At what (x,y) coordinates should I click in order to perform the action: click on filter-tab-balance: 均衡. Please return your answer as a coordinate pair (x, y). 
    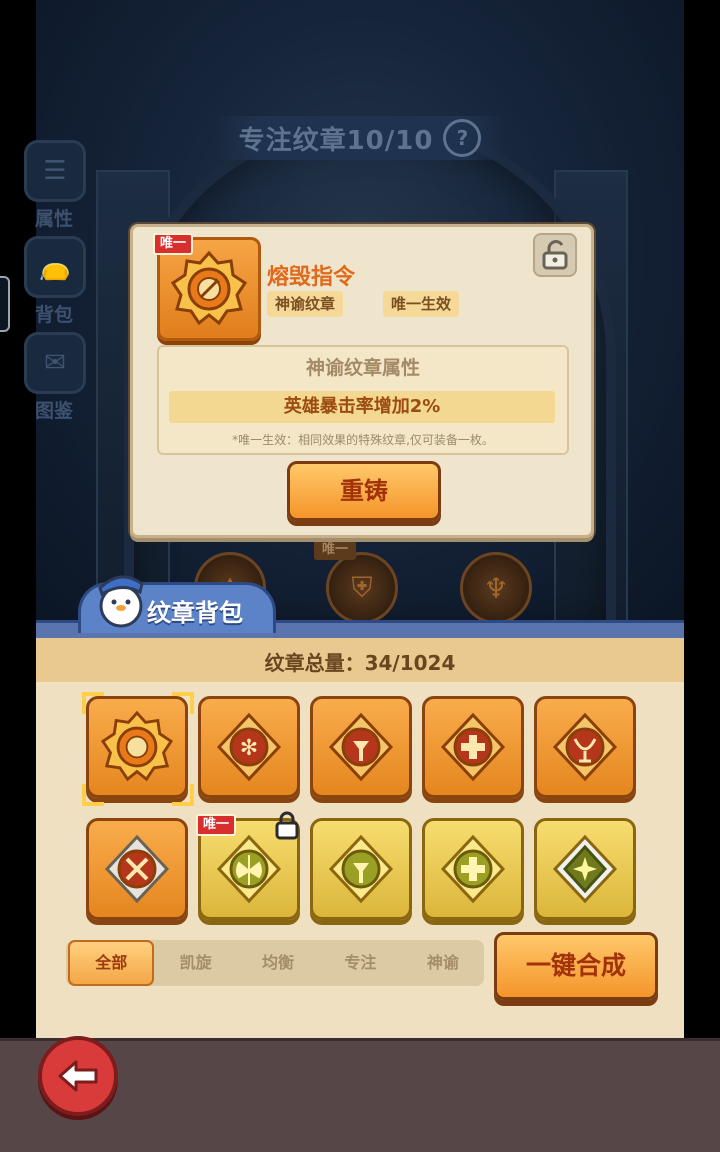
    Looking at the image, I should click on (278, 963).